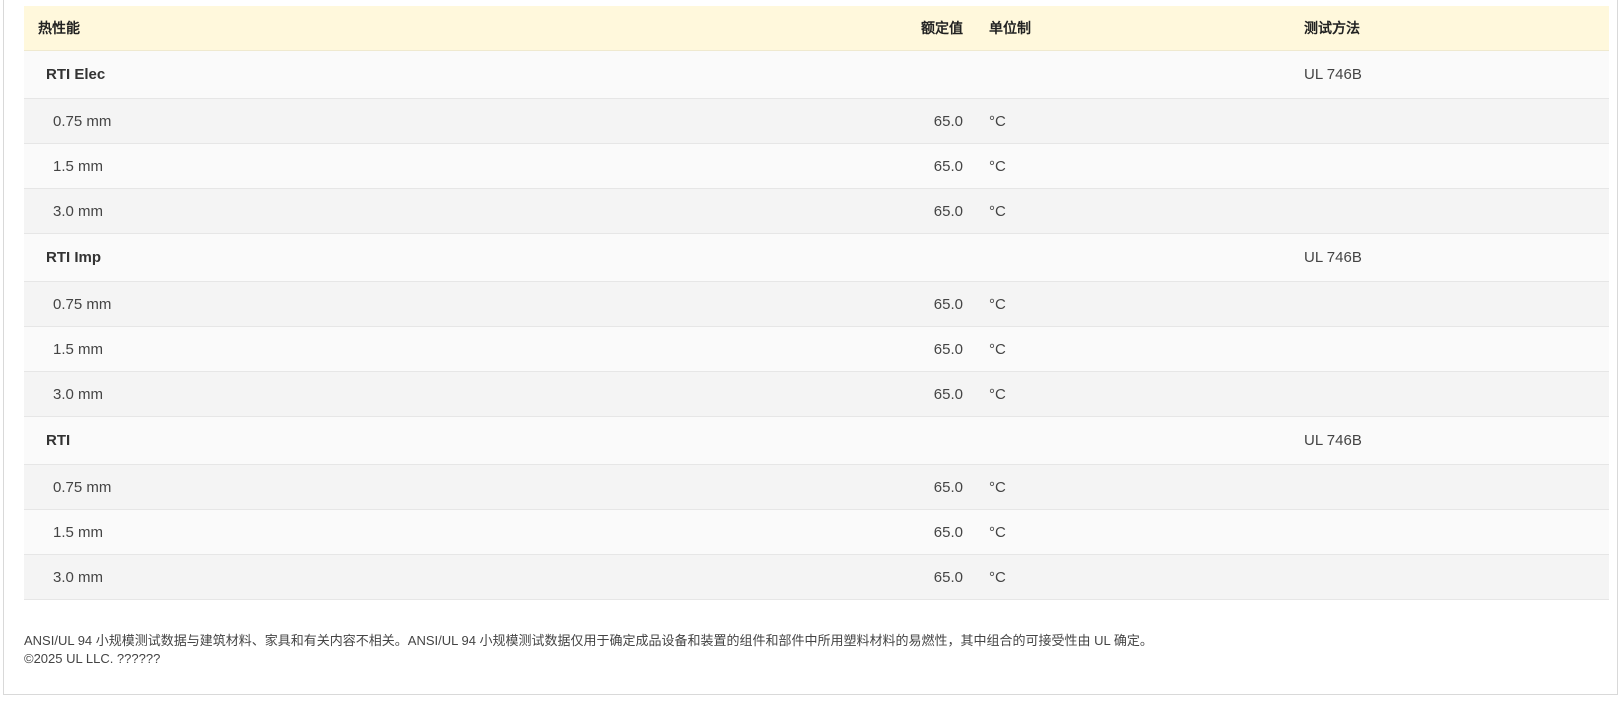  I want to click on group-name: RTI, so click(58, 440).